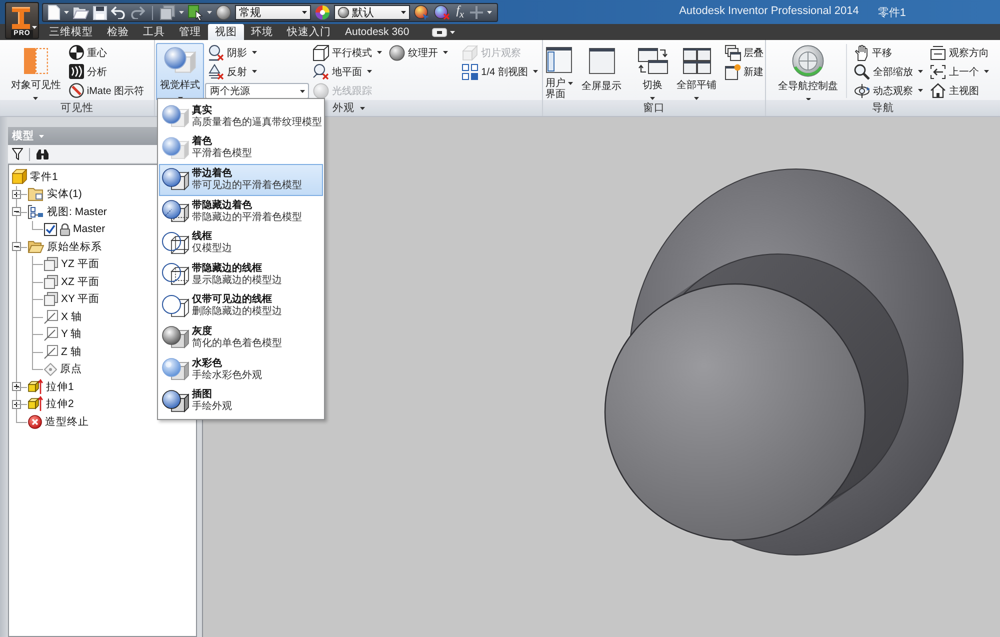 The image size is (1000, 637). What do you see at coordinates (76, 229) in the screenshot?
I see `tree-item: Master` at bounding box center [76, 229].